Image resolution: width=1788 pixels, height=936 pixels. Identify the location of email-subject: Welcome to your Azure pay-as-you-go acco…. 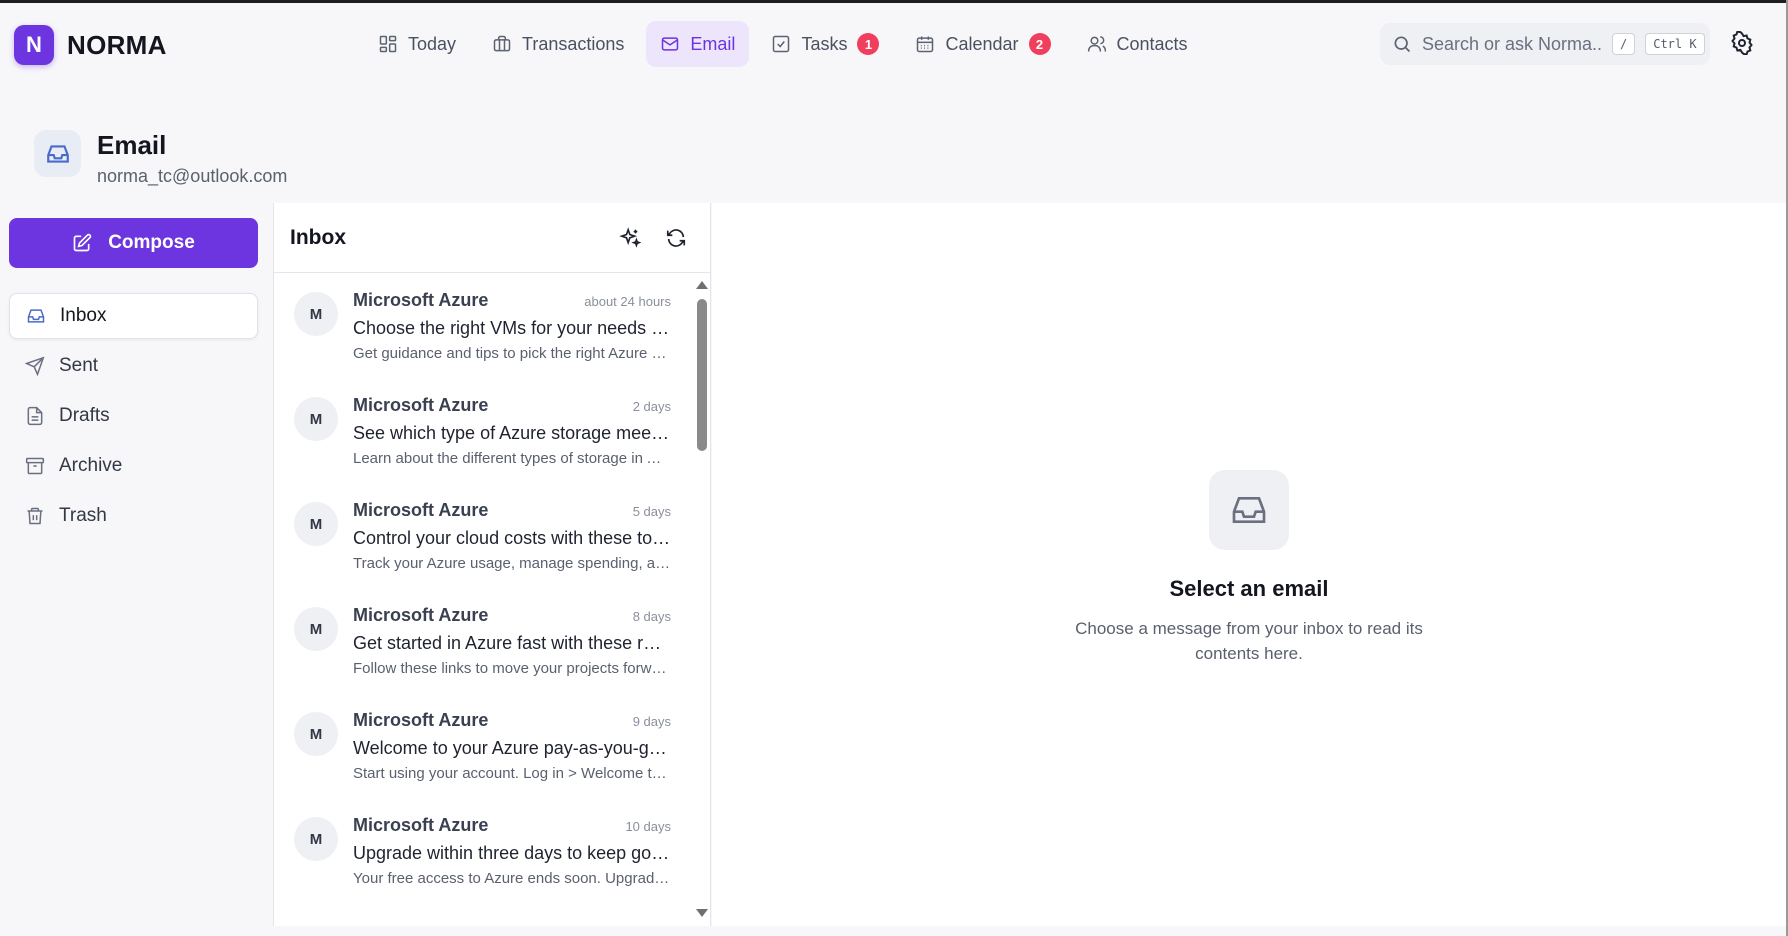
(512, 748).